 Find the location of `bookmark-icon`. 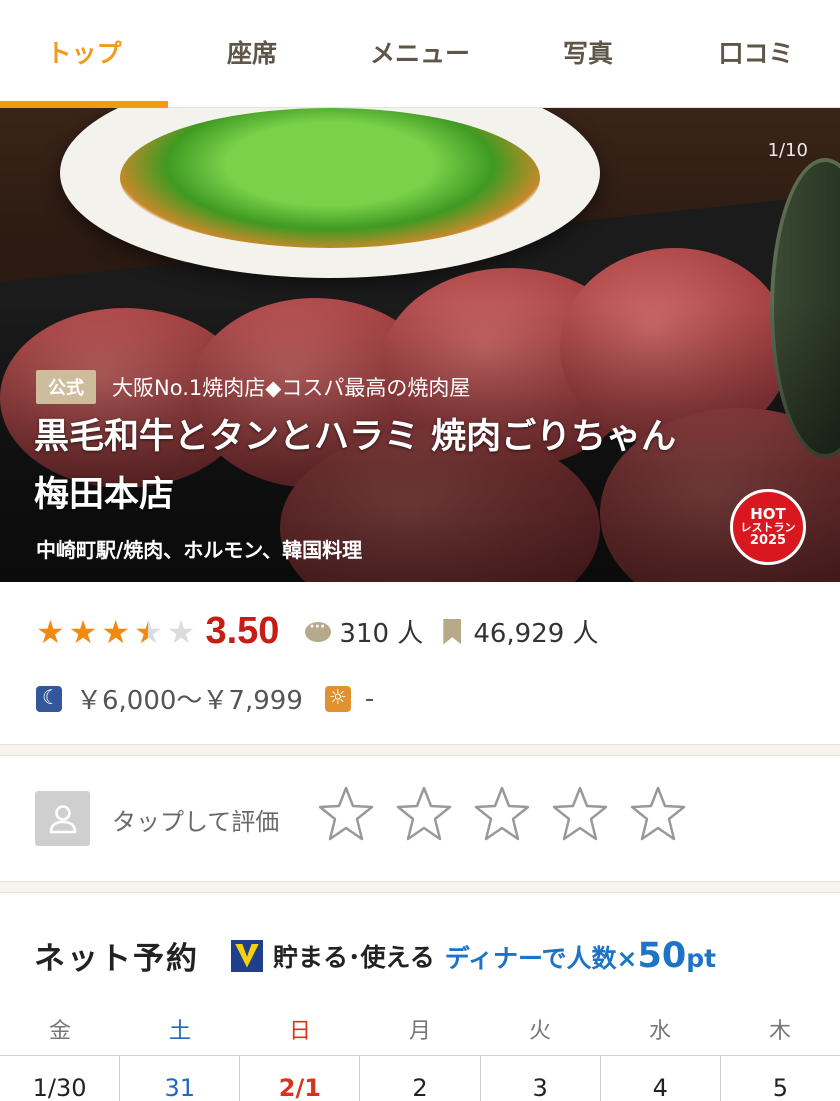

bookmark-icon is located at coordinates (452, 631).